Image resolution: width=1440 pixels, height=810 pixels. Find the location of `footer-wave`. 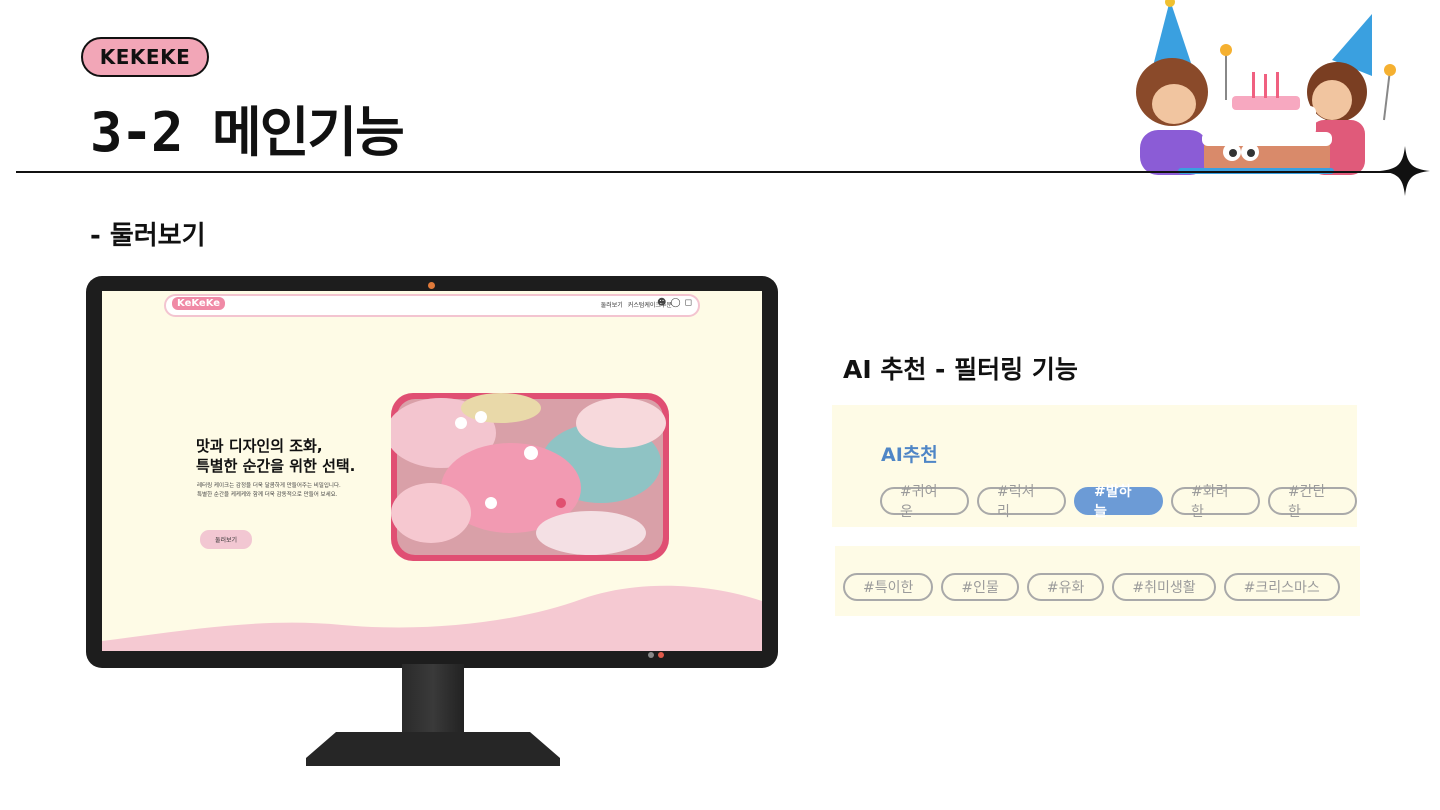

footer-wave is located at coordinates (432, 618).